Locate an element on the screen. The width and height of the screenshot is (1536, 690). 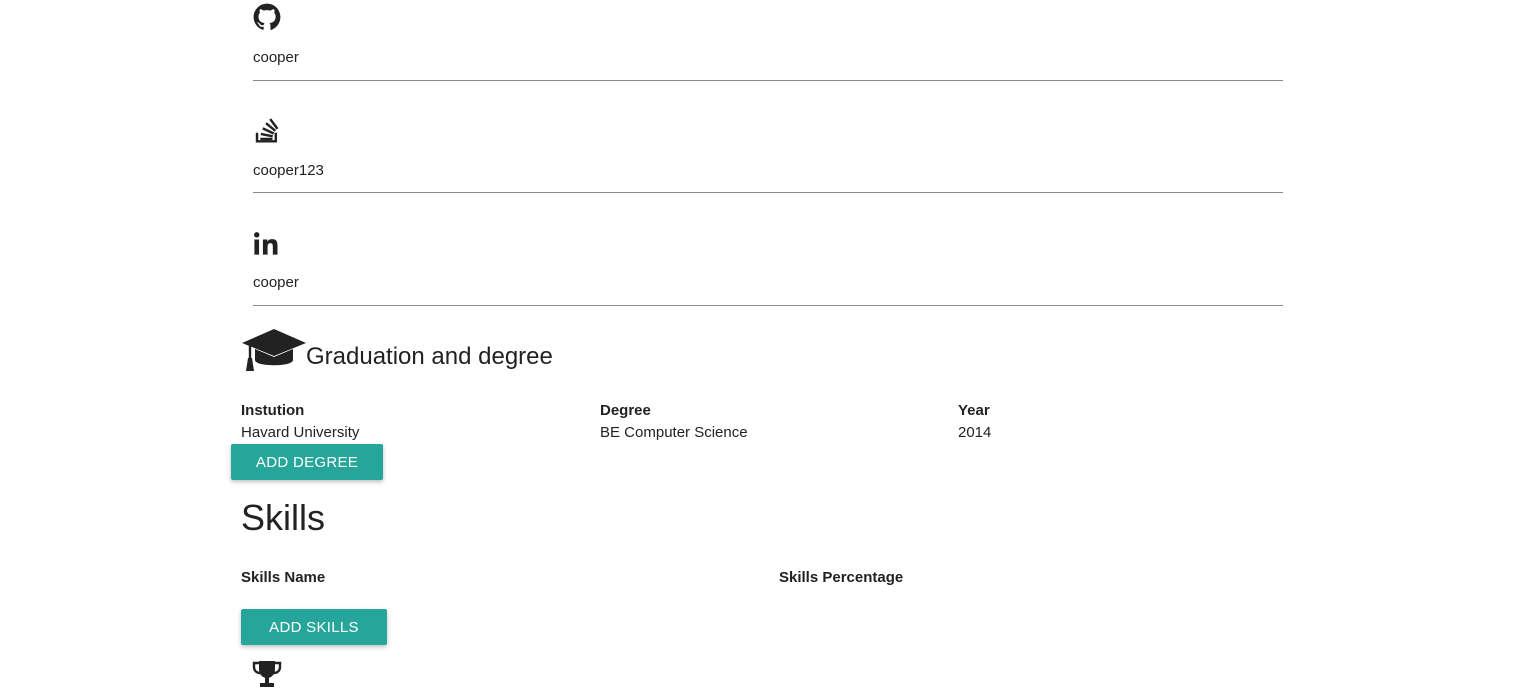
column-header-skills-name: Skills Name is located at coordinates (283, 577).